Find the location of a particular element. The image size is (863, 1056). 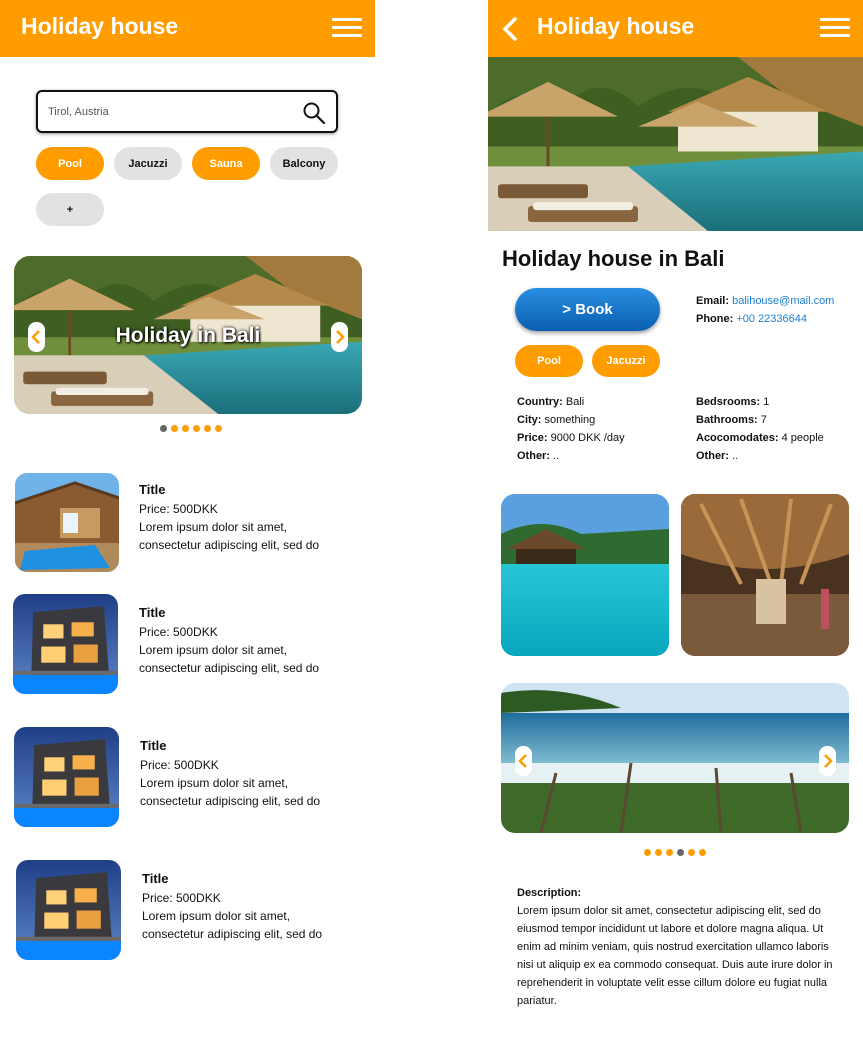

amenity-chip-pool: Pool is located at coordinates (549, 361).